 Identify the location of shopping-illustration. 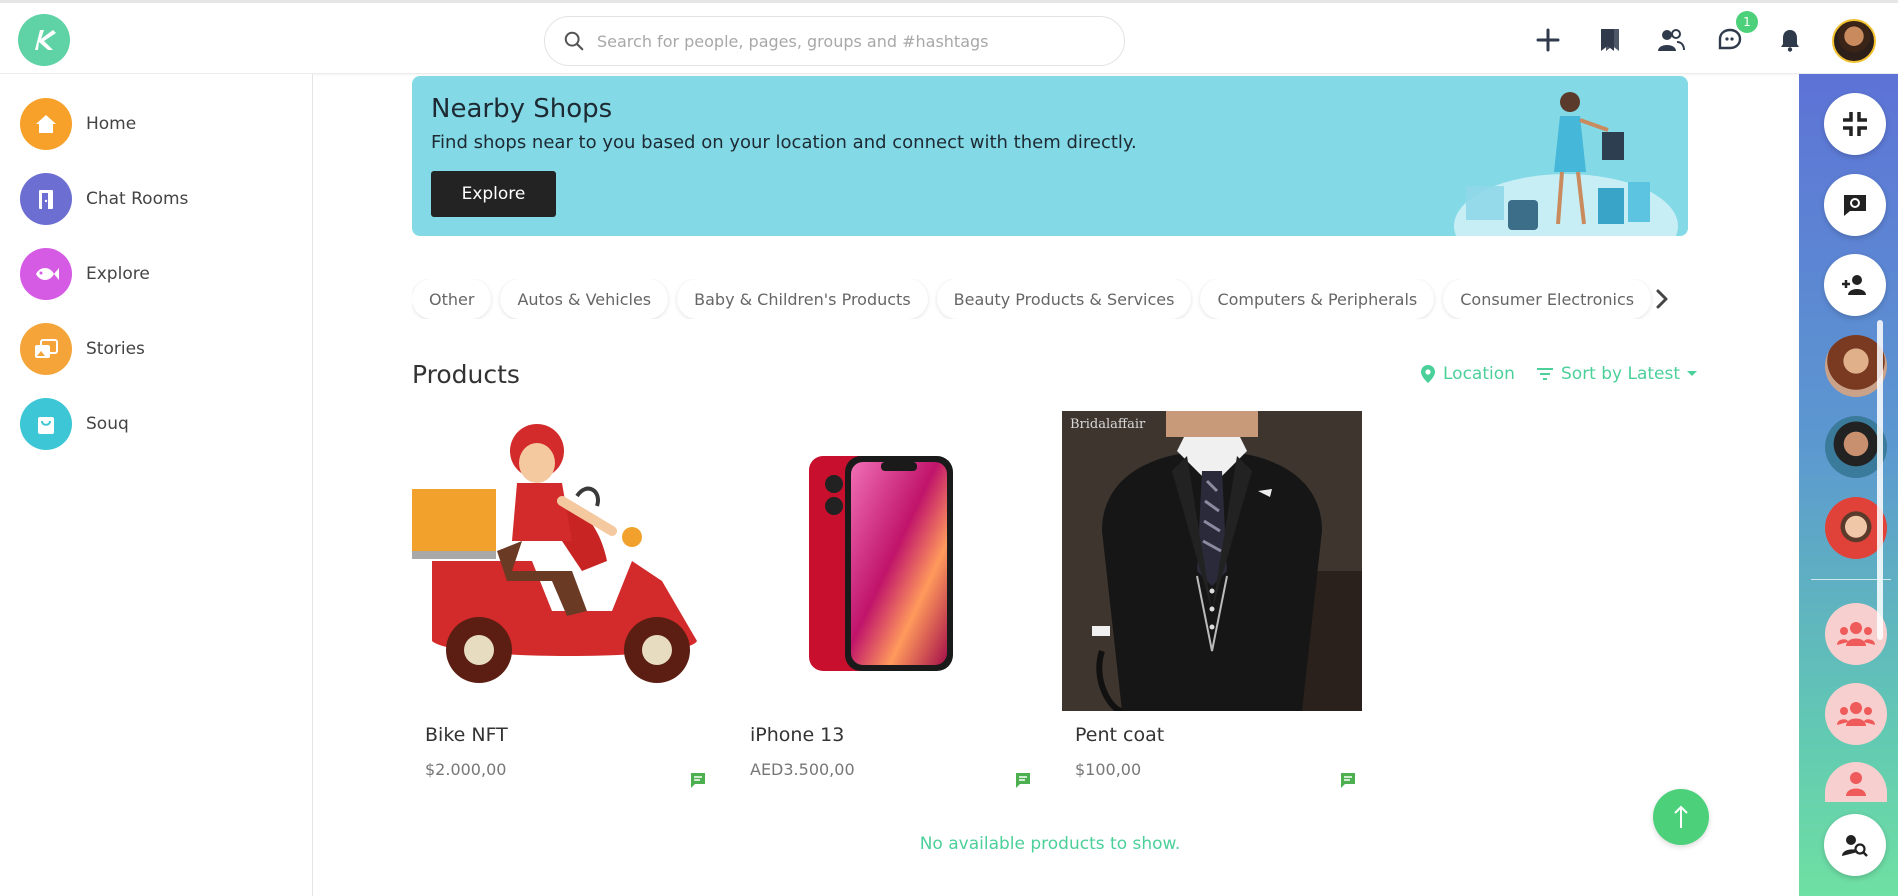
(1566, 164).